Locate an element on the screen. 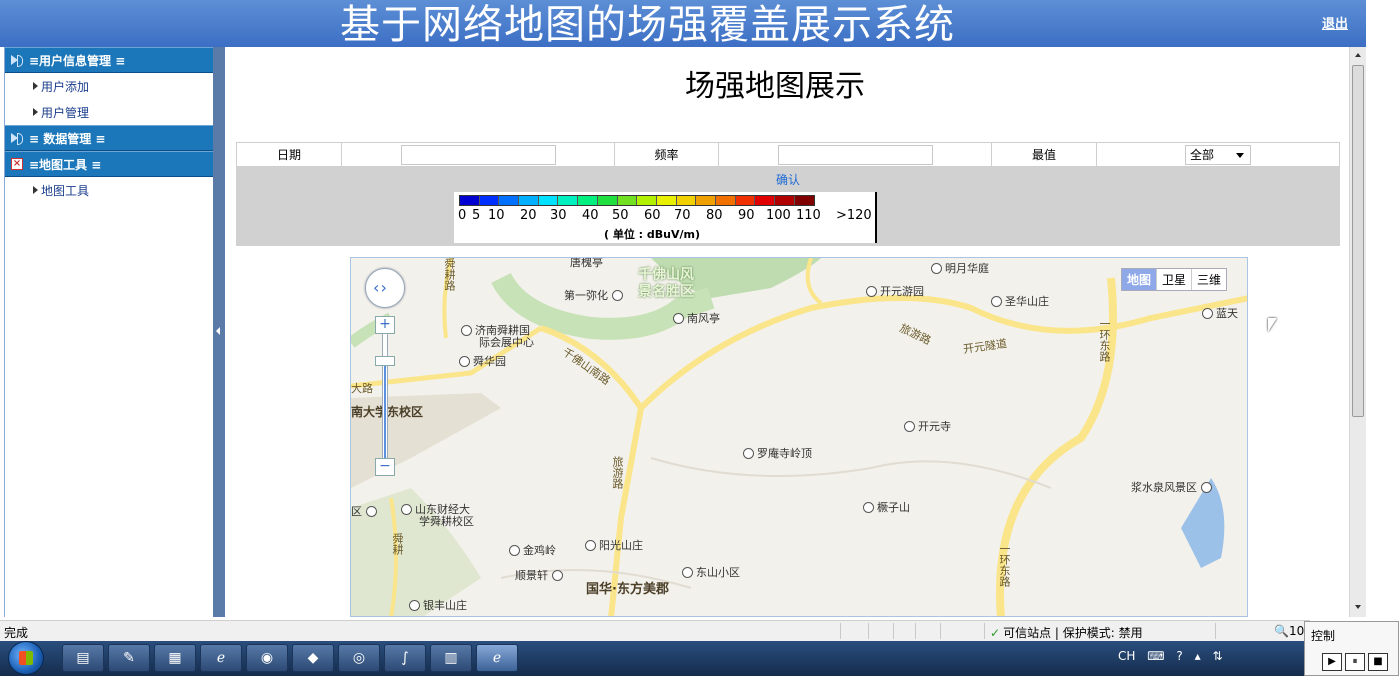  logout-link: 退出 is located at coordinates (1335, 22).